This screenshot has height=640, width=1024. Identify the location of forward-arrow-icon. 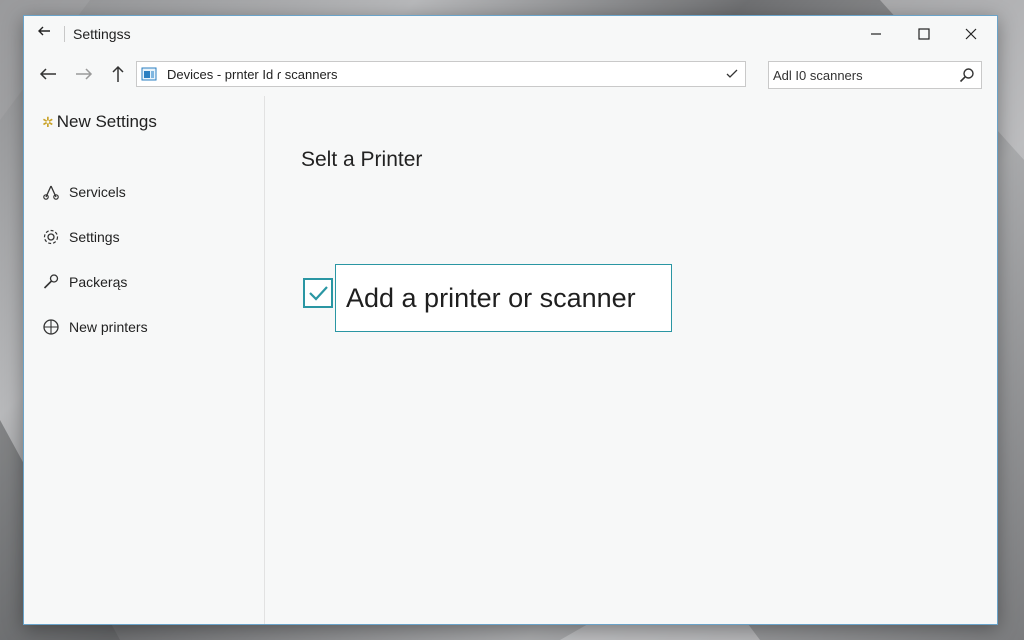
(84, 74).